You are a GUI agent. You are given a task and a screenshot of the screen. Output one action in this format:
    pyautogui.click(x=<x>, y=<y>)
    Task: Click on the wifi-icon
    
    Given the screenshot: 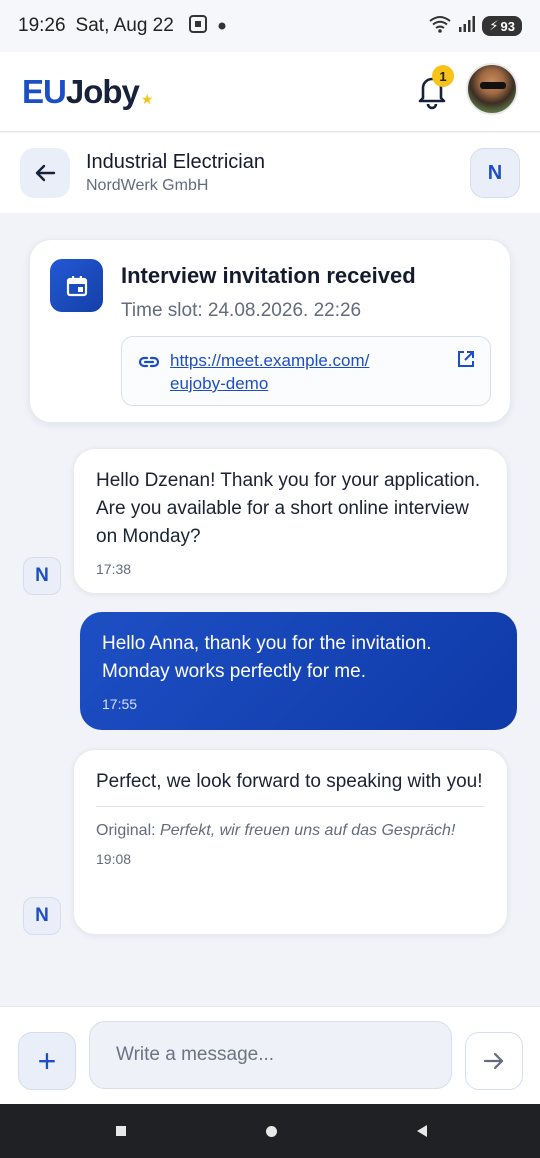 What is the action you would take?
    pyautogui.click(x=440, y=26)
    